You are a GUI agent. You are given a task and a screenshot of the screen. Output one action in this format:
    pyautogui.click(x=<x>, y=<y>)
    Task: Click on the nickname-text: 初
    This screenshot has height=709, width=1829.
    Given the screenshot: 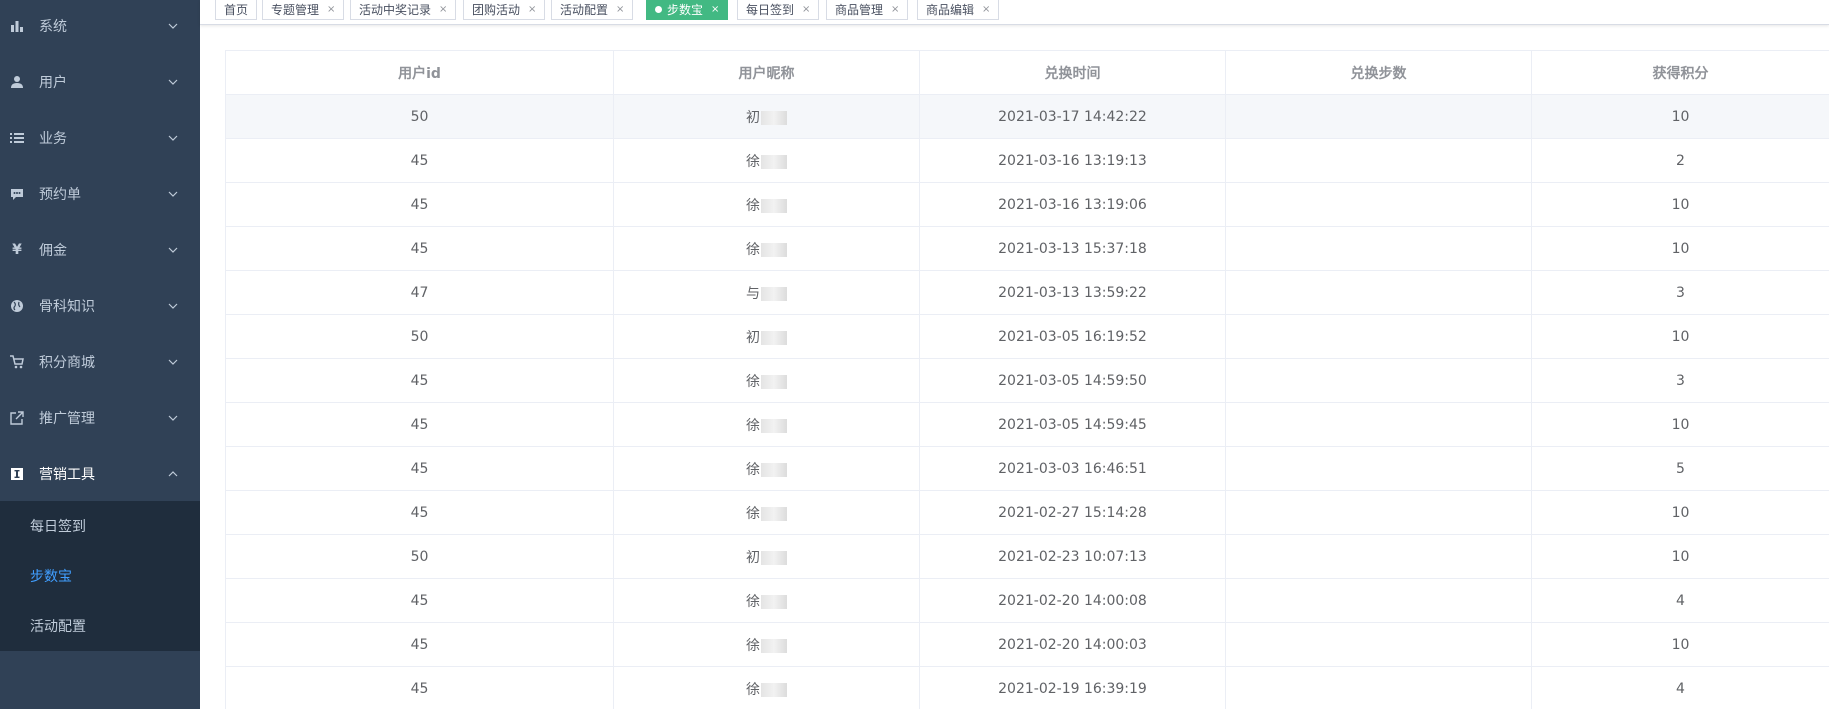 What is the action you would take?
    pyautogui.click(x=766, y=117)
    